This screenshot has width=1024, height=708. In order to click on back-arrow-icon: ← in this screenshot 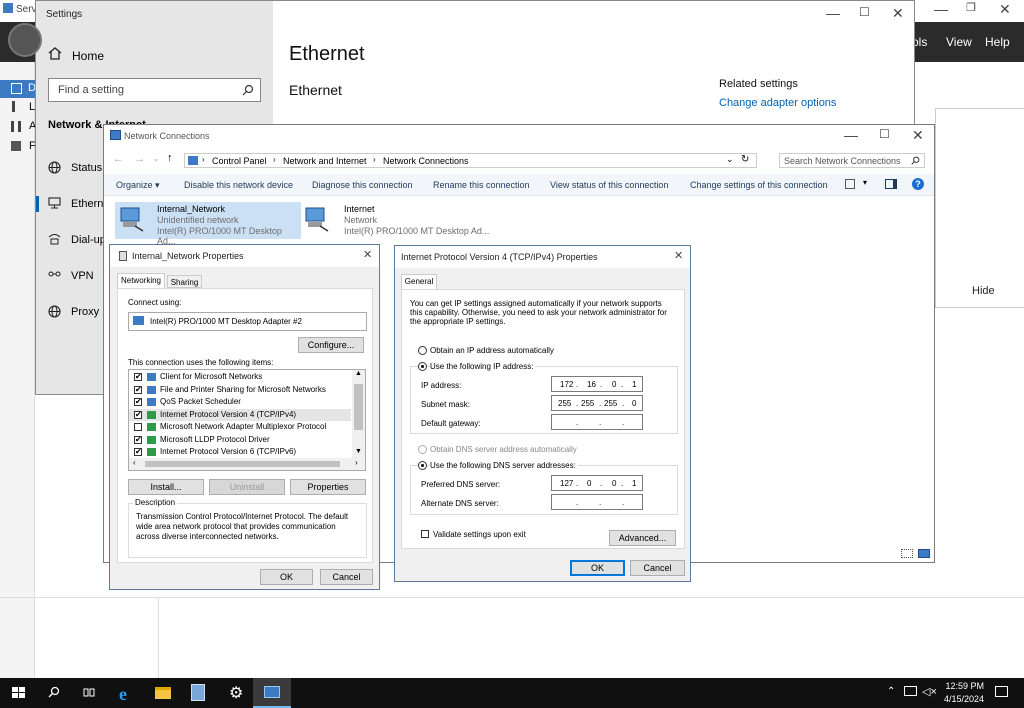, I will do `click(118, 159)`.